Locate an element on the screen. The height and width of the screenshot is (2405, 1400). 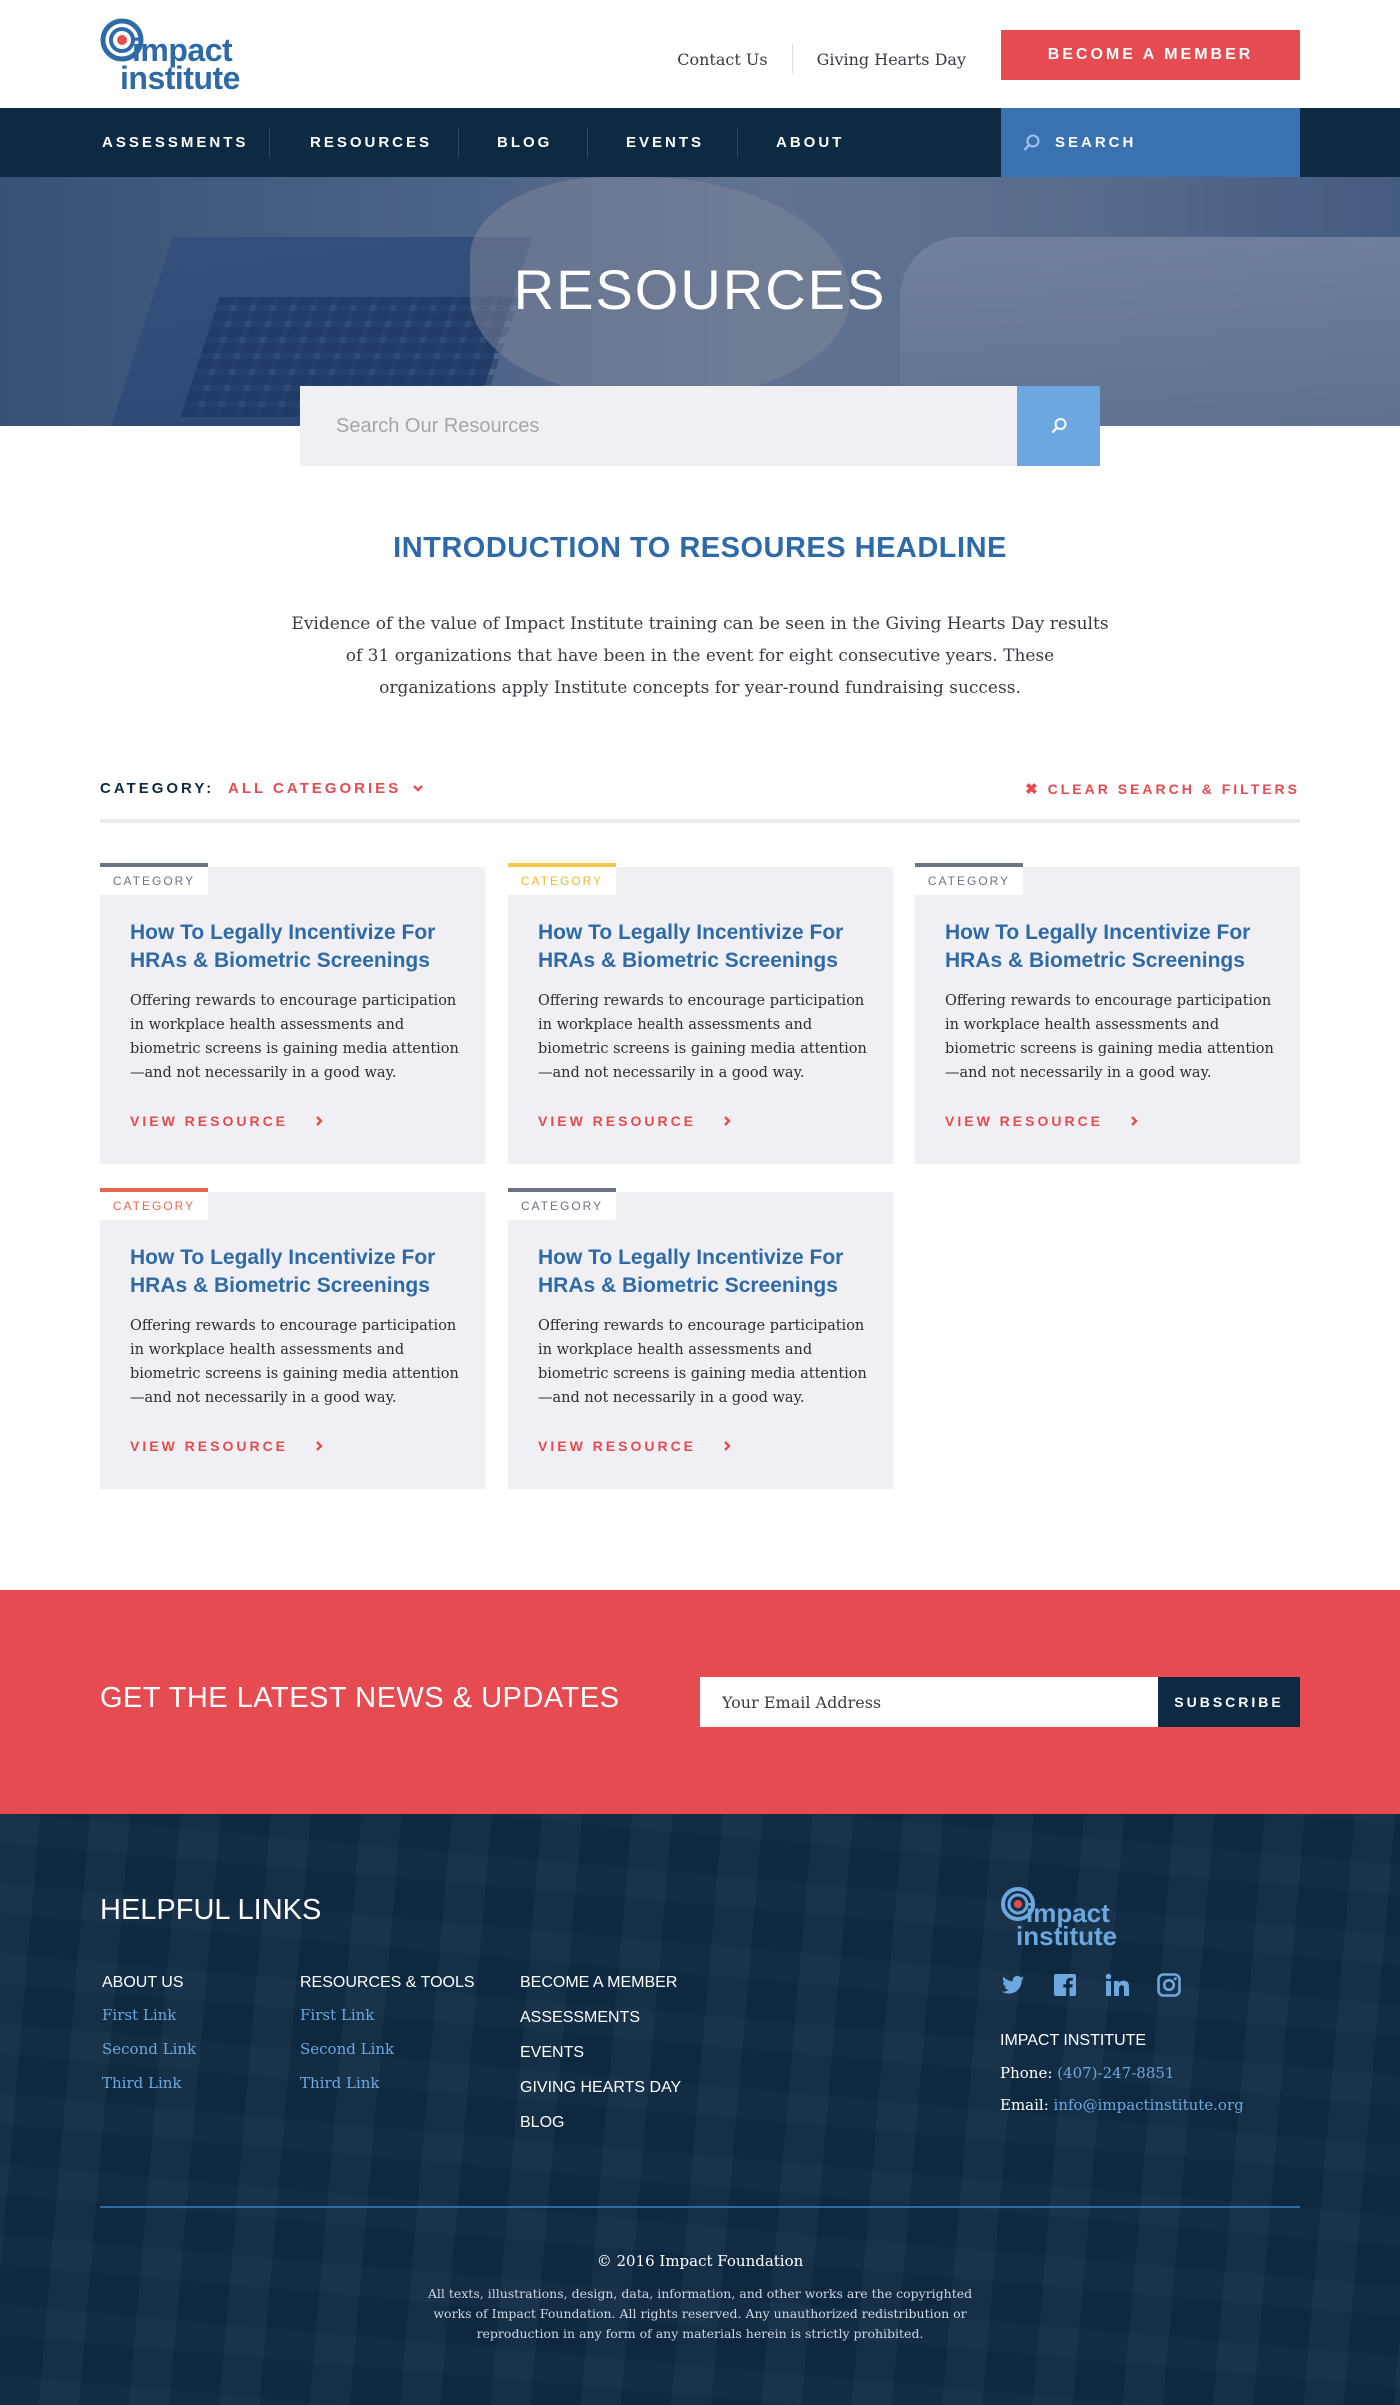
clear-filters-link: ✖ CLEAR SEARCH & FILTERS is located at coordinates (1162, 789).